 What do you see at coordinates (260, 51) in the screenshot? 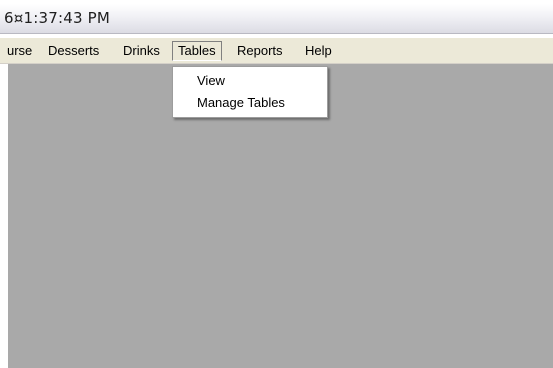
I see `menu-reports: Reports` at bounding box center [260, 51].